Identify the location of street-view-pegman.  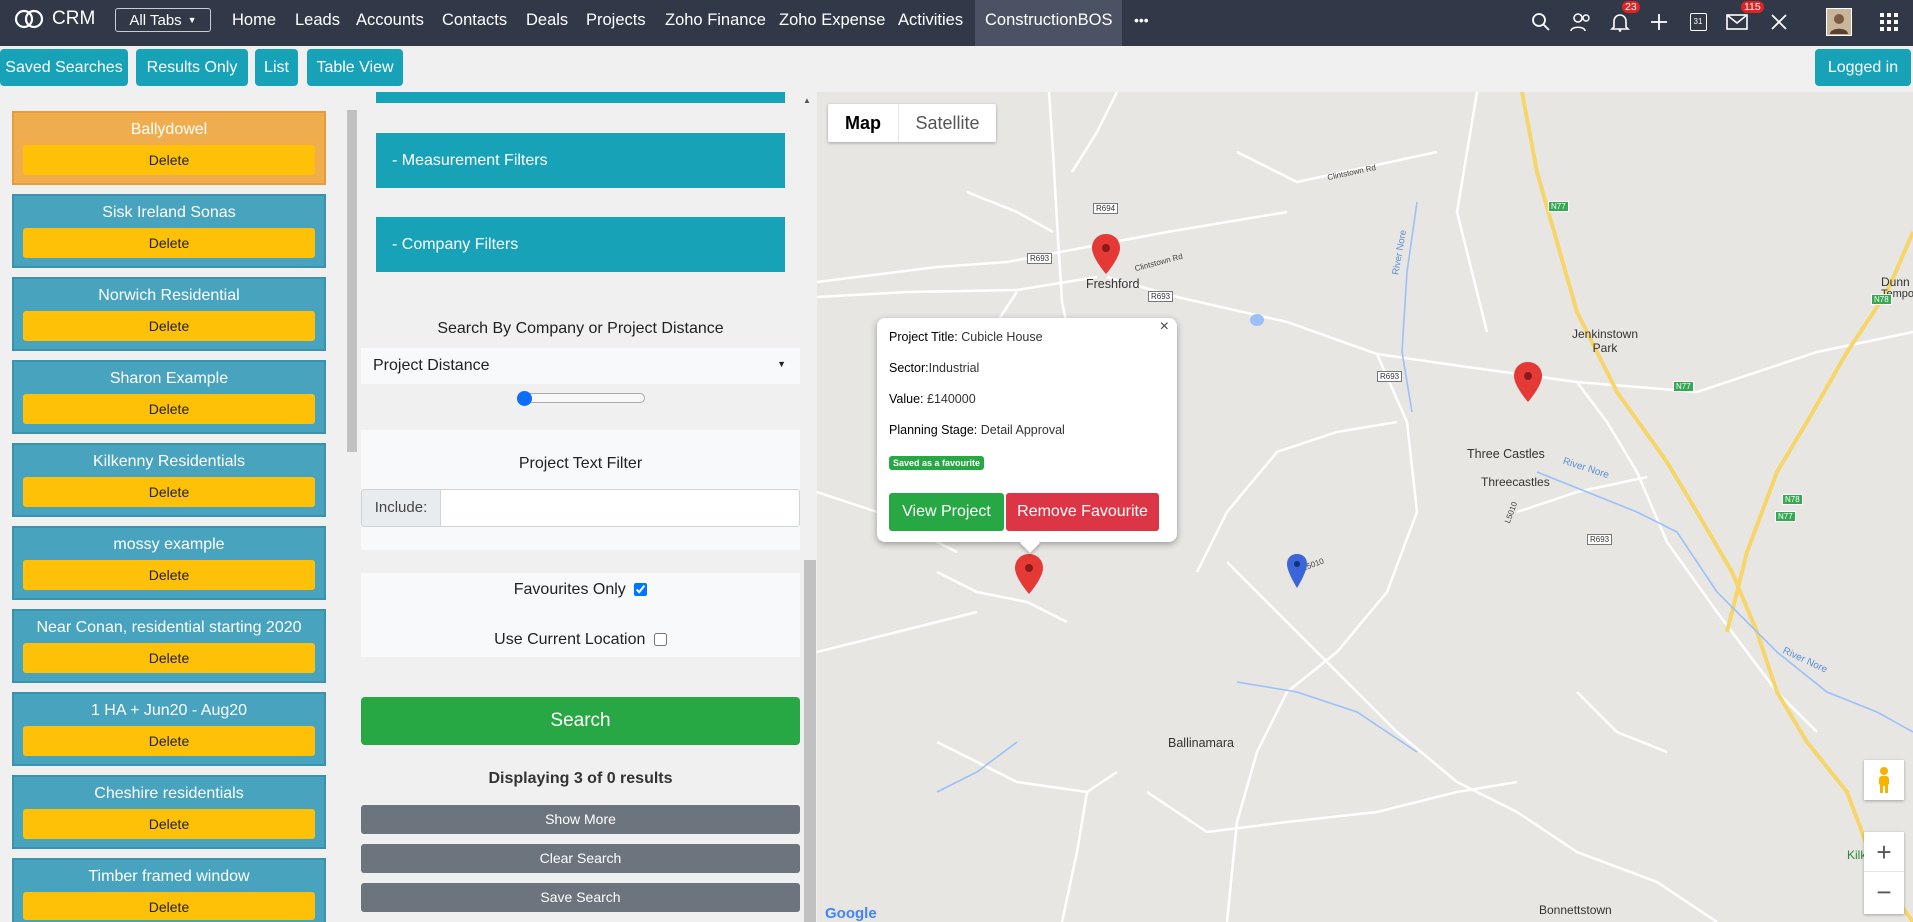
(1884, 780).